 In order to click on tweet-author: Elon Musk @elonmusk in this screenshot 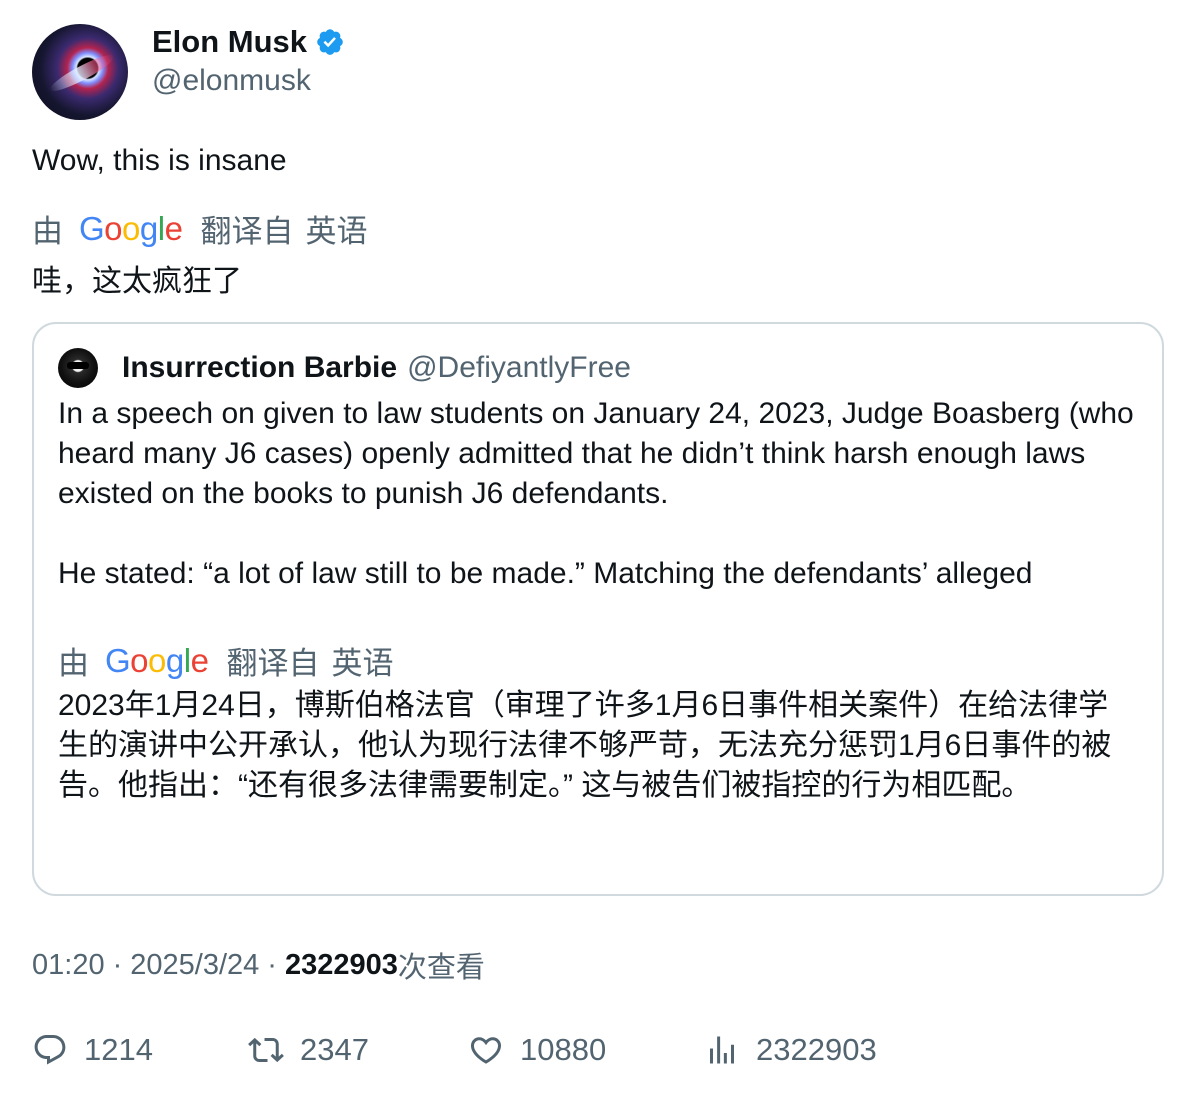, I will do `click(188, 72)`.